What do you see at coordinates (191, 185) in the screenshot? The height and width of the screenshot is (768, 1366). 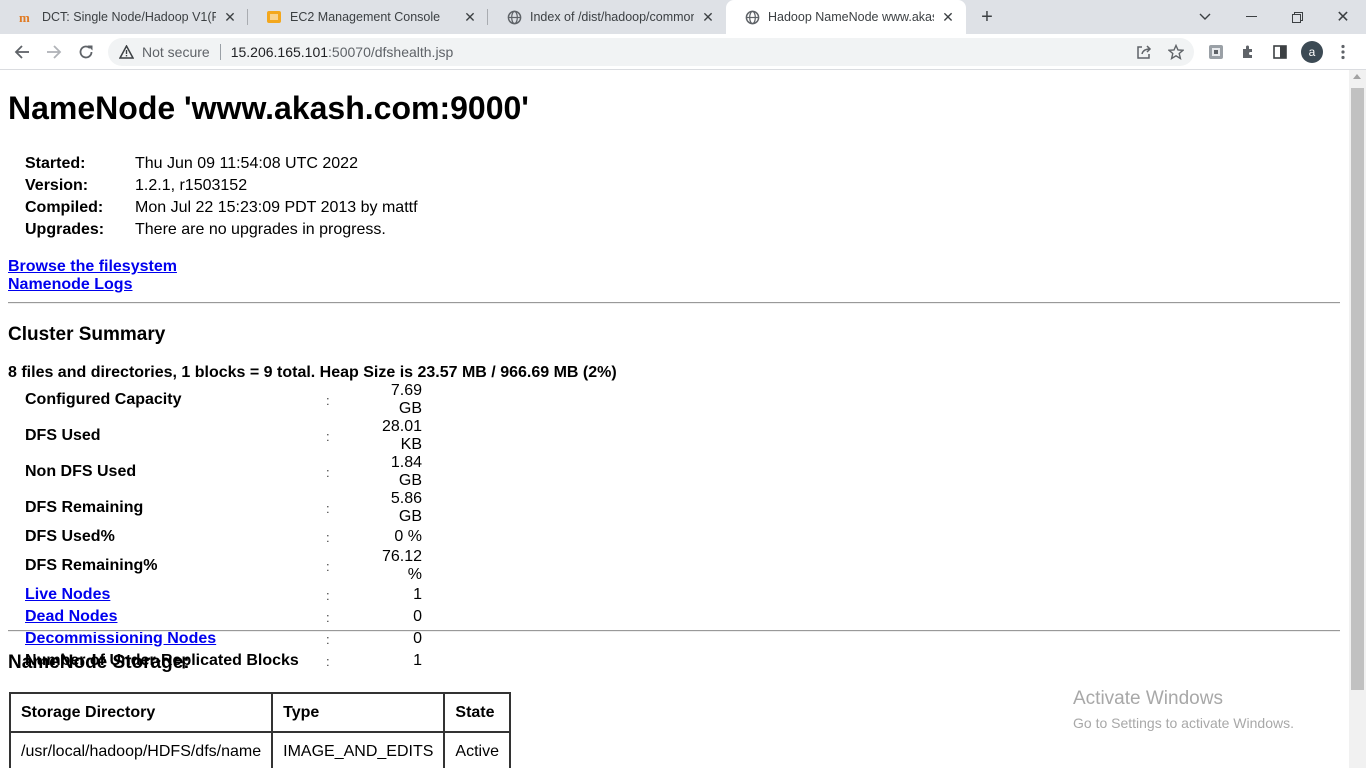 I see `info-value: 1.2.1, r1503152` at bounding box center [191, 185].